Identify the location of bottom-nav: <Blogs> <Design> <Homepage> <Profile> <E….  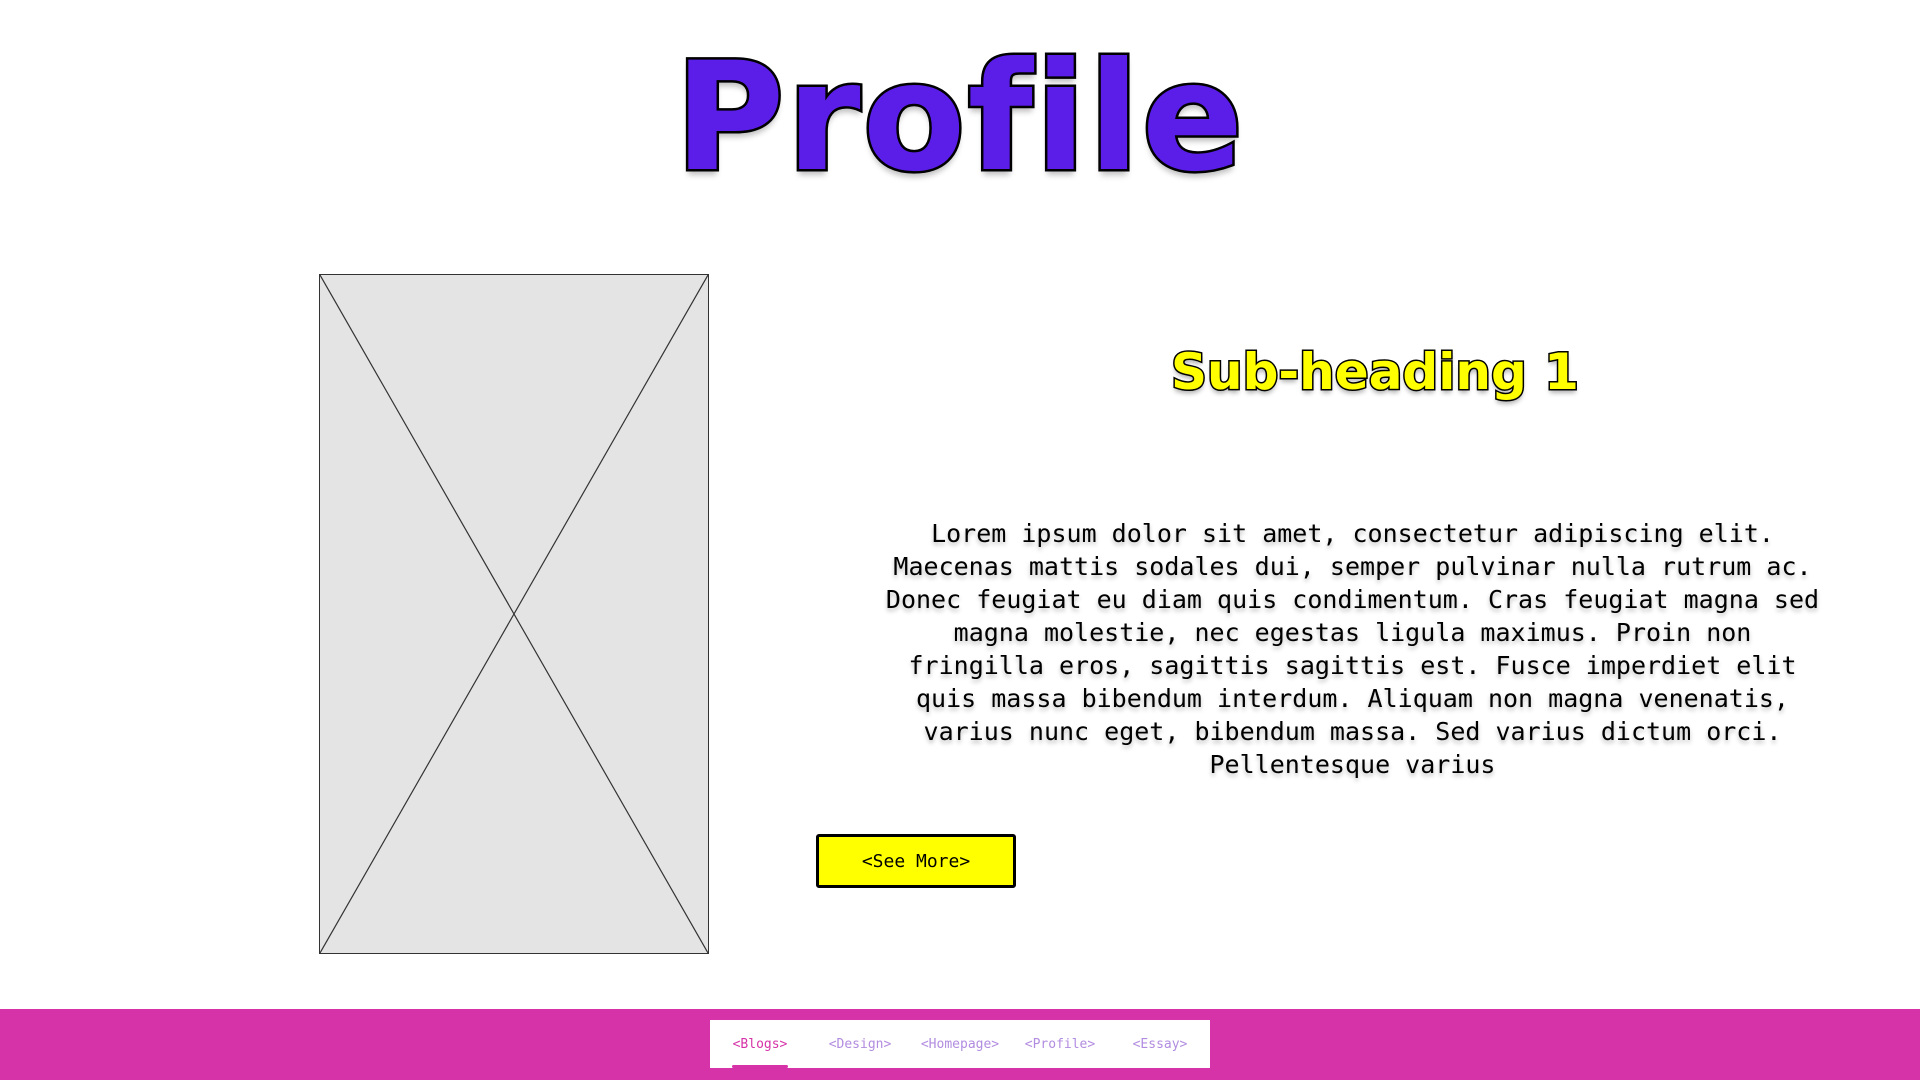
(960, 1044).